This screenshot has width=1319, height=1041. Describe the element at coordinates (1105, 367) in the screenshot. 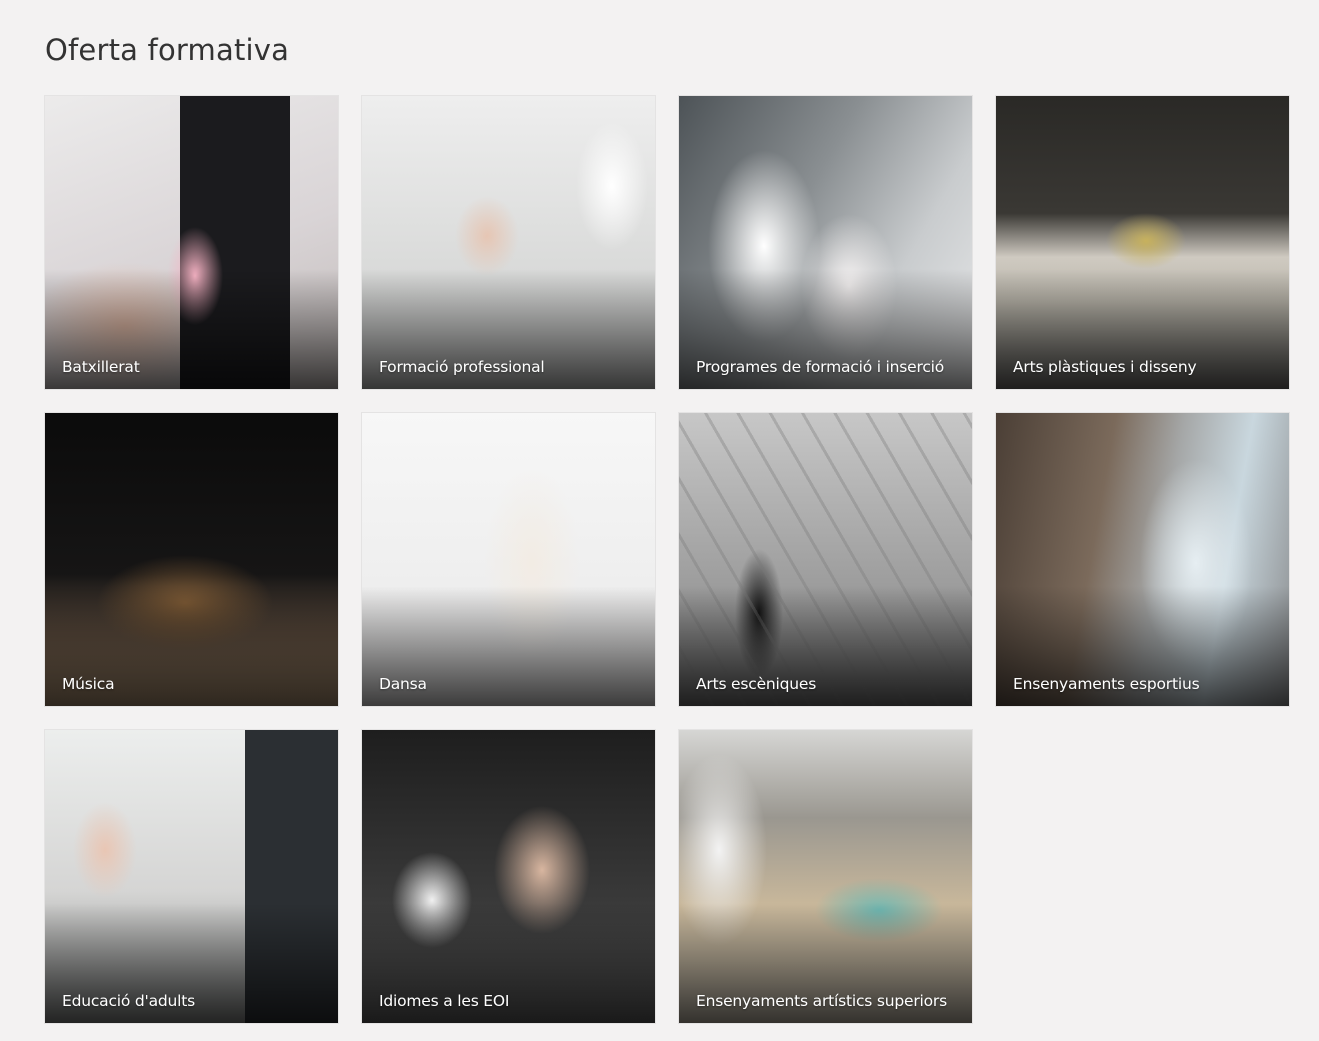

I see `card-label: Arts plàstiques i disseny` at that location.